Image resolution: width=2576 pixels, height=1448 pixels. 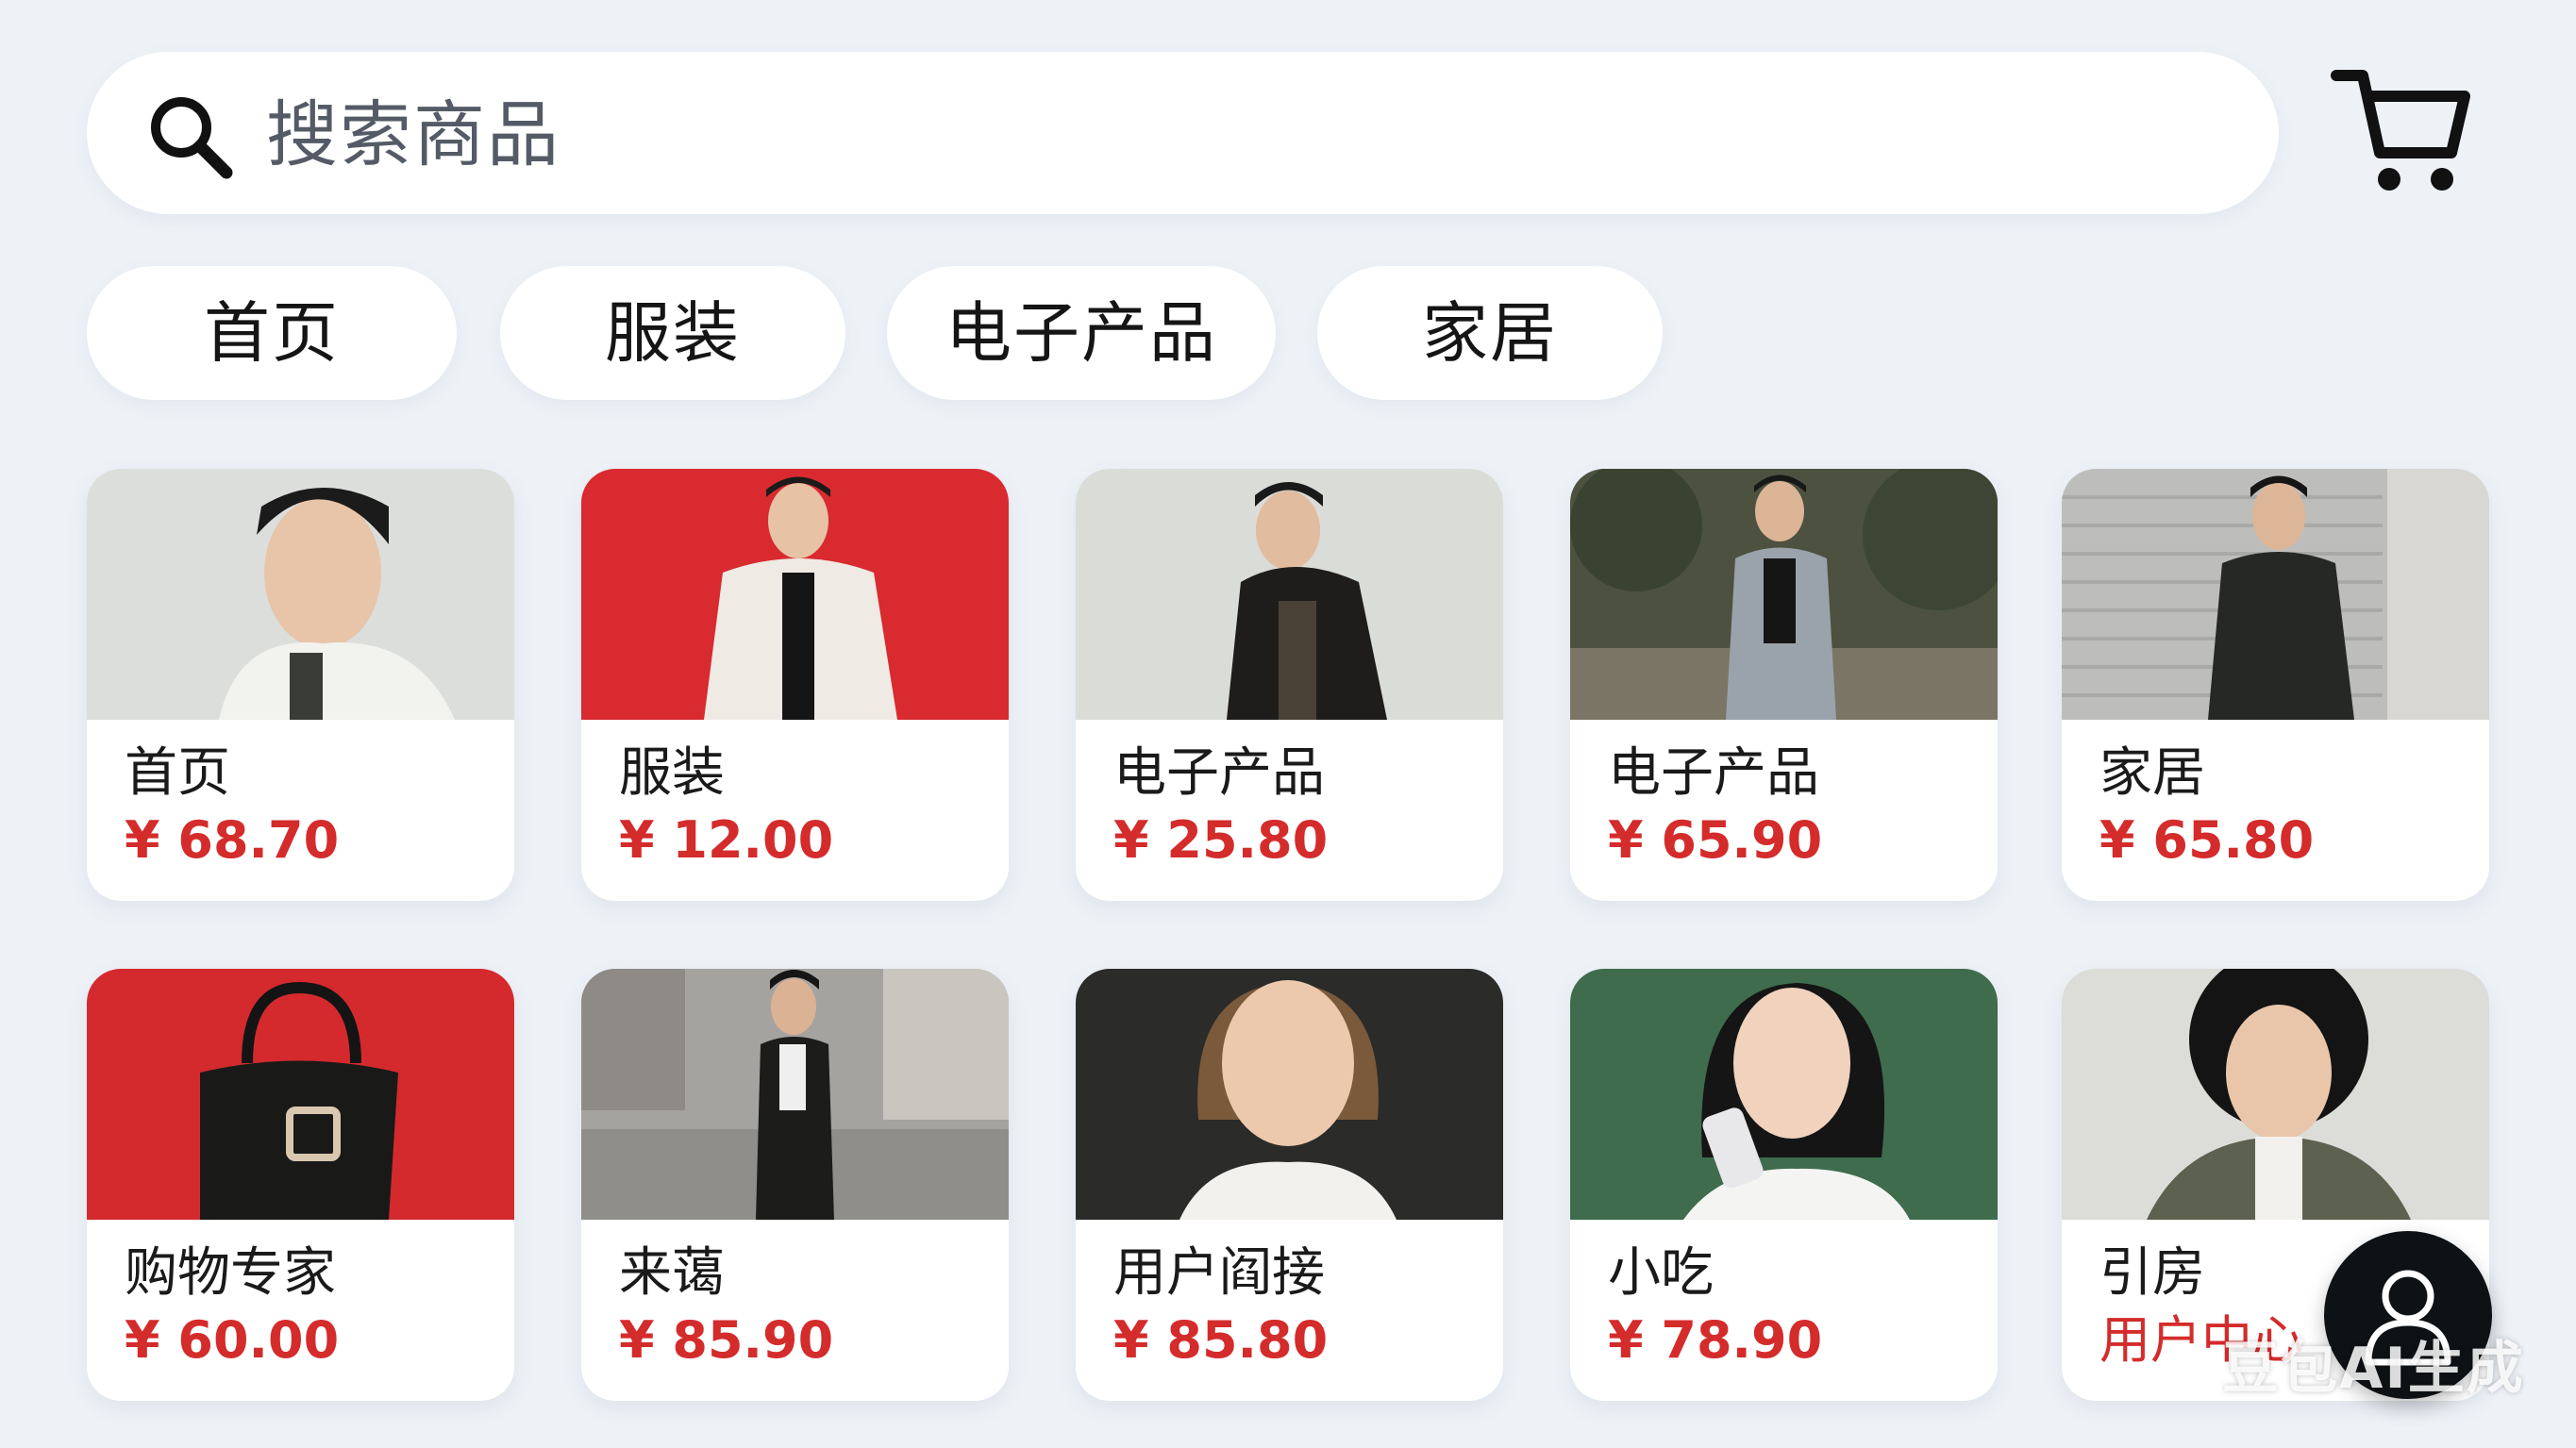 I want to click on tab-electronics: 电子产品, so click(x=1081, y=333).